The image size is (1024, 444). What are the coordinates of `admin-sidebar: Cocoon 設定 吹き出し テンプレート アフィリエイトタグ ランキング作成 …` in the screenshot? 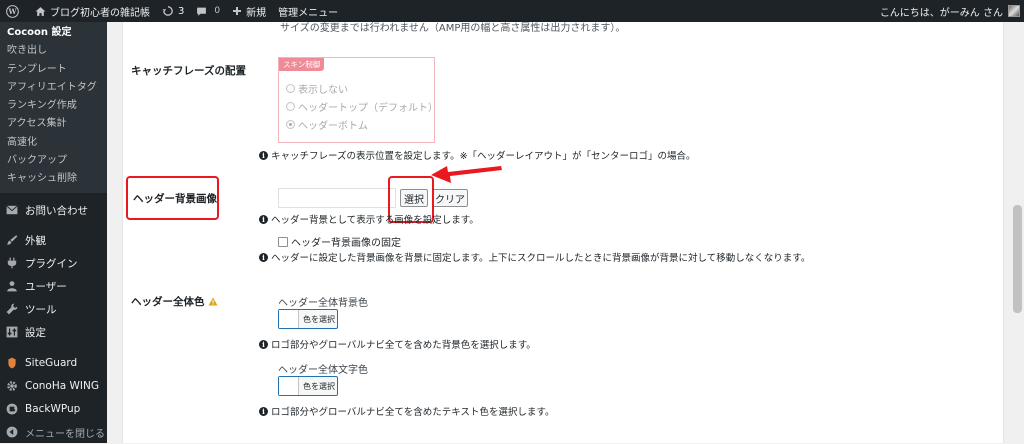 It's located at (53, 232).